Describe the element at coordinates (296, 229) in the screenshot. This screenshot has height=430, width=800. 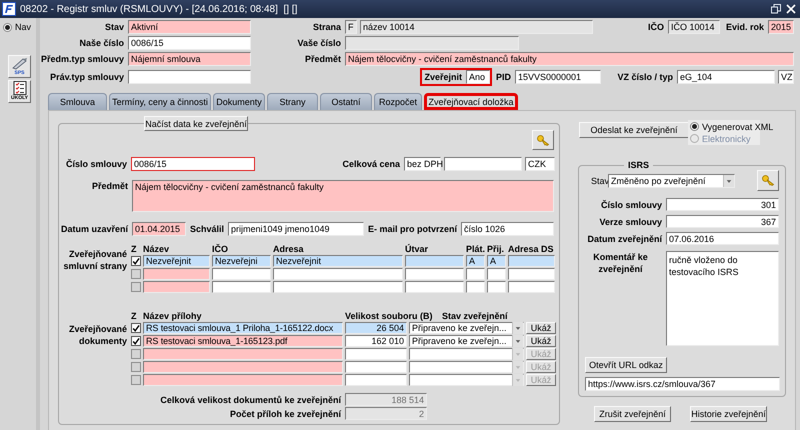
I see `text-field: prijmeni1049 jmeno1049` at that location.